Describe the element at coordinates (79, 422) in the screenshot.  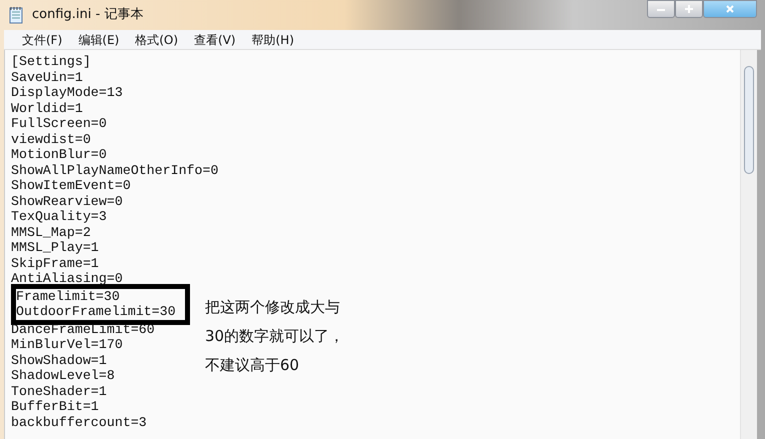
I see `code-line: backbuffercount=3` at that location.